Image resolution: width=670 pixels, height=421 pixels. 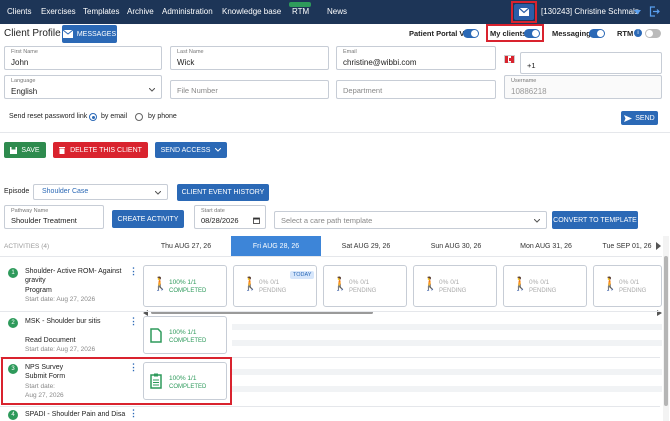 What do you see at coordinates (583, 87) in the screenshot?
I see `username-field: Username 10886218` at bounding box center [583, 87].